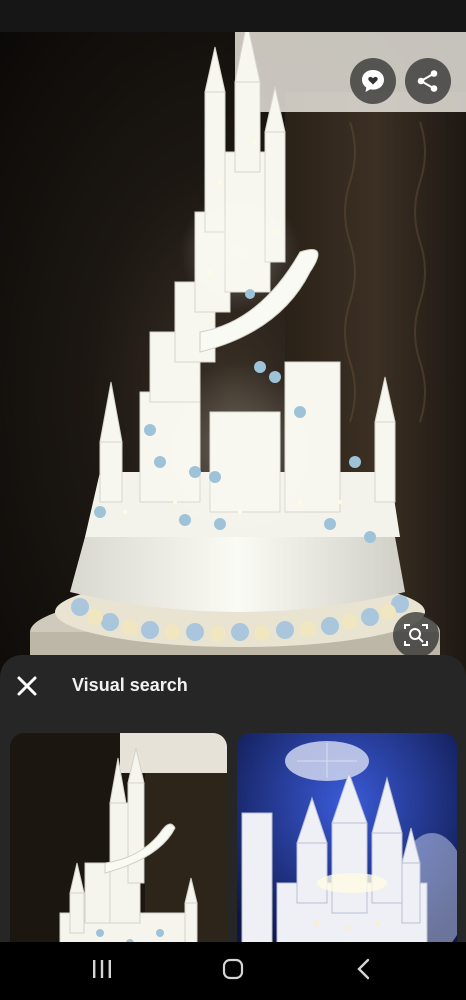 The height and width of the screenshot is (1000, 466). I want to click on back-icon, so click(364, 971).